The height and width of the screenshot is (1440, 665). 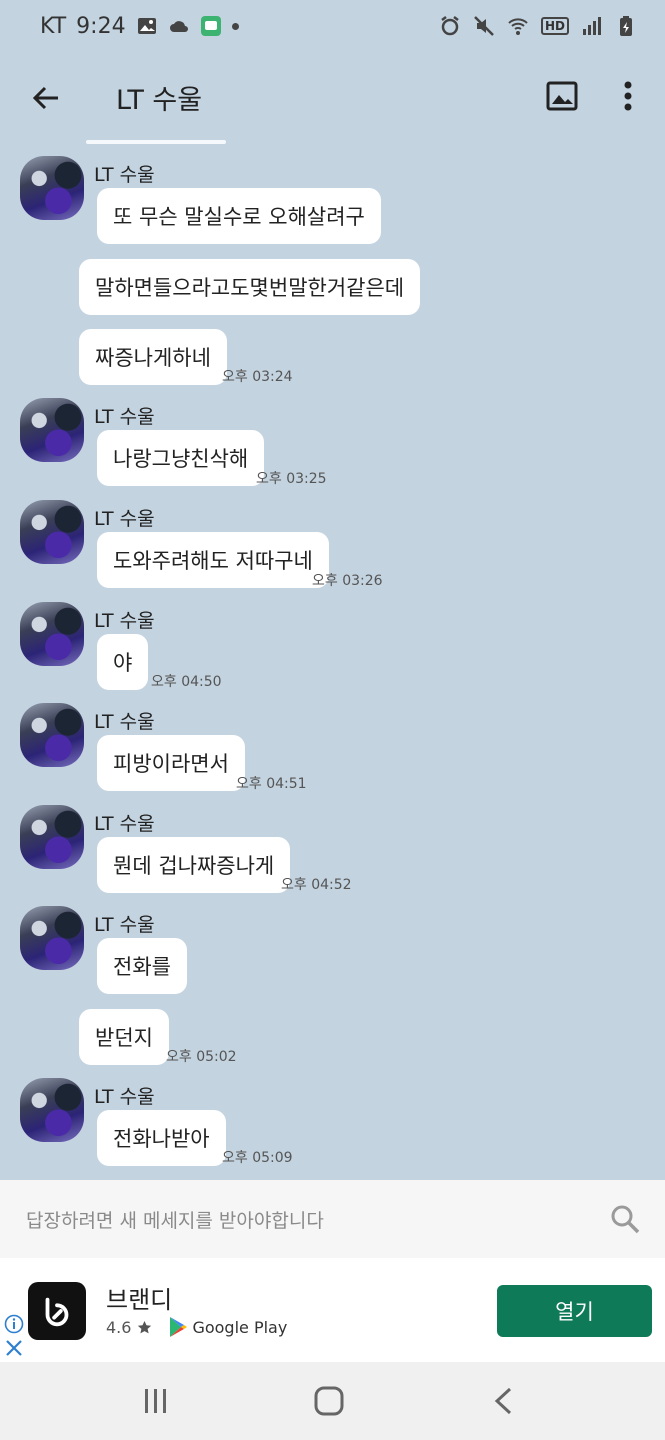 I want to click on status-bar: KT 9:24 HD, so click(x=332, y=26).